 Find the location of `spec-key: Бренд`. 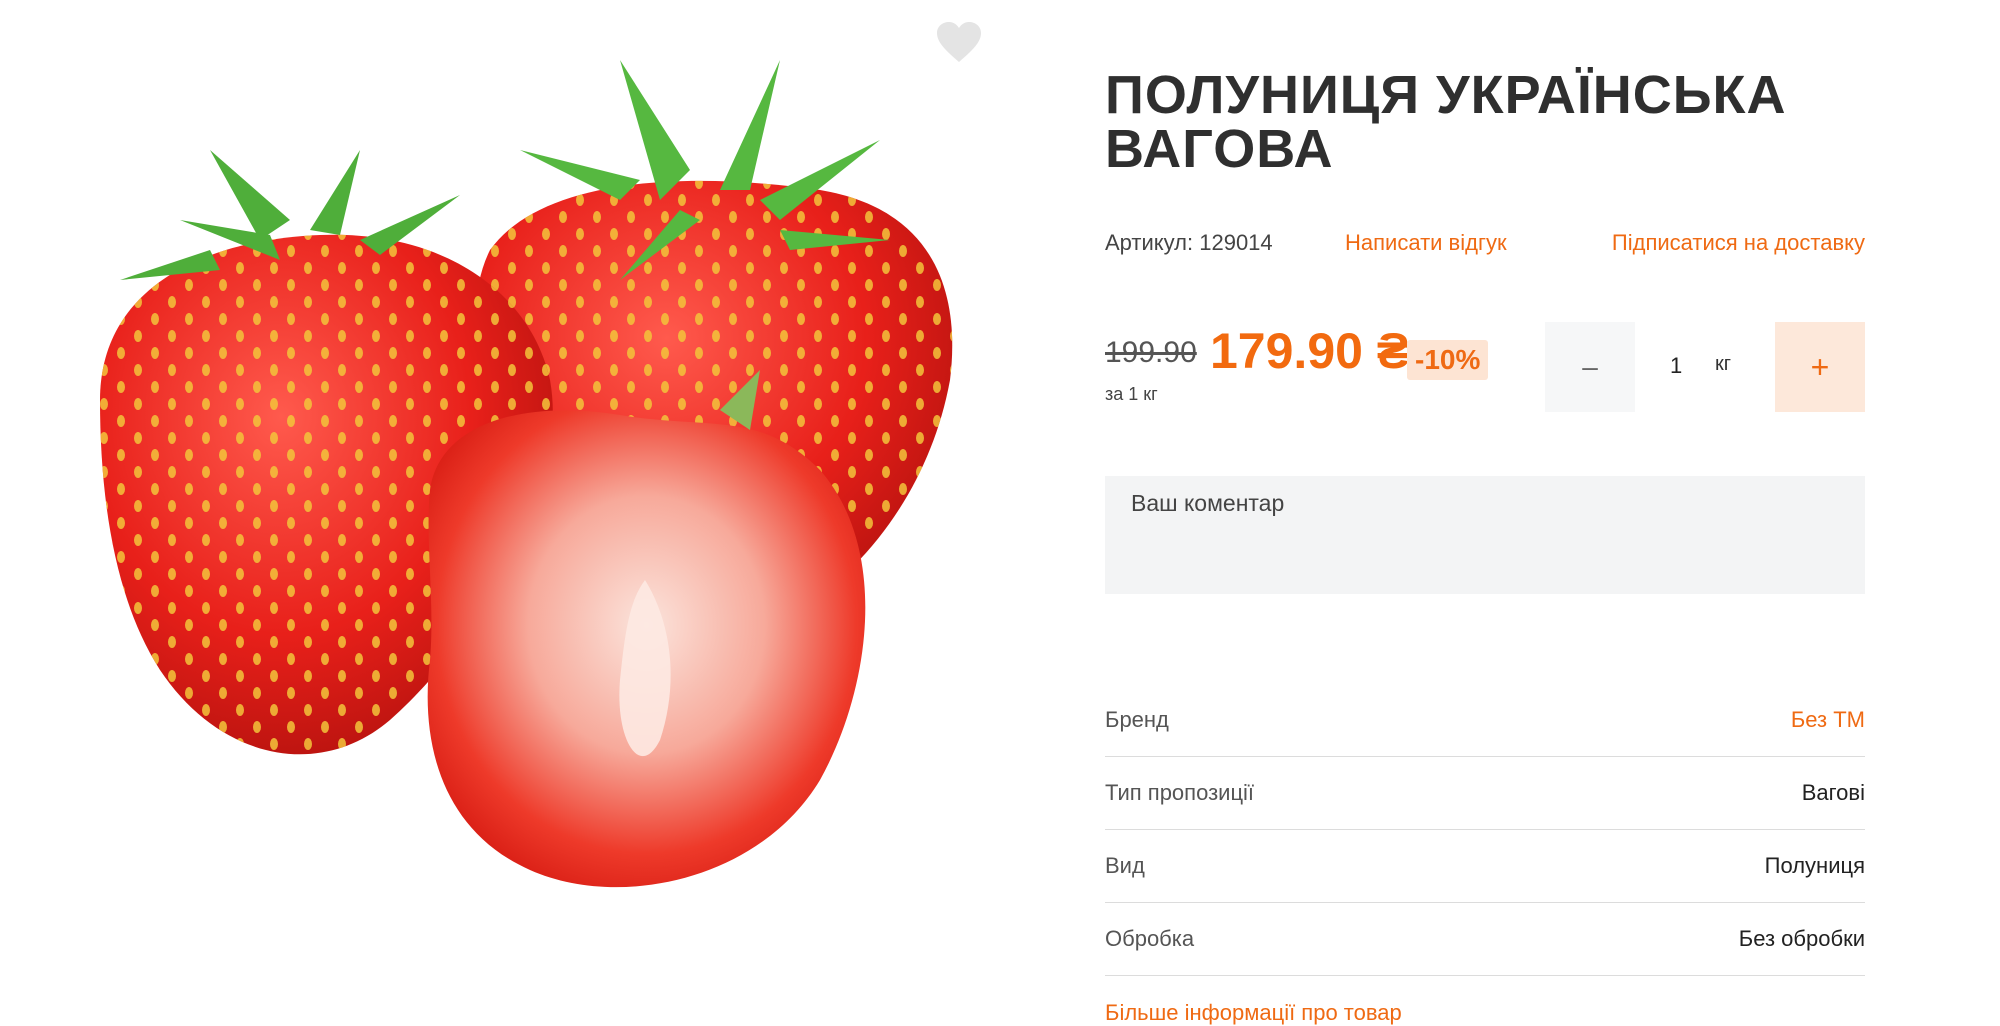

spec-key: Бренд is located at coordinates (1137, 719).